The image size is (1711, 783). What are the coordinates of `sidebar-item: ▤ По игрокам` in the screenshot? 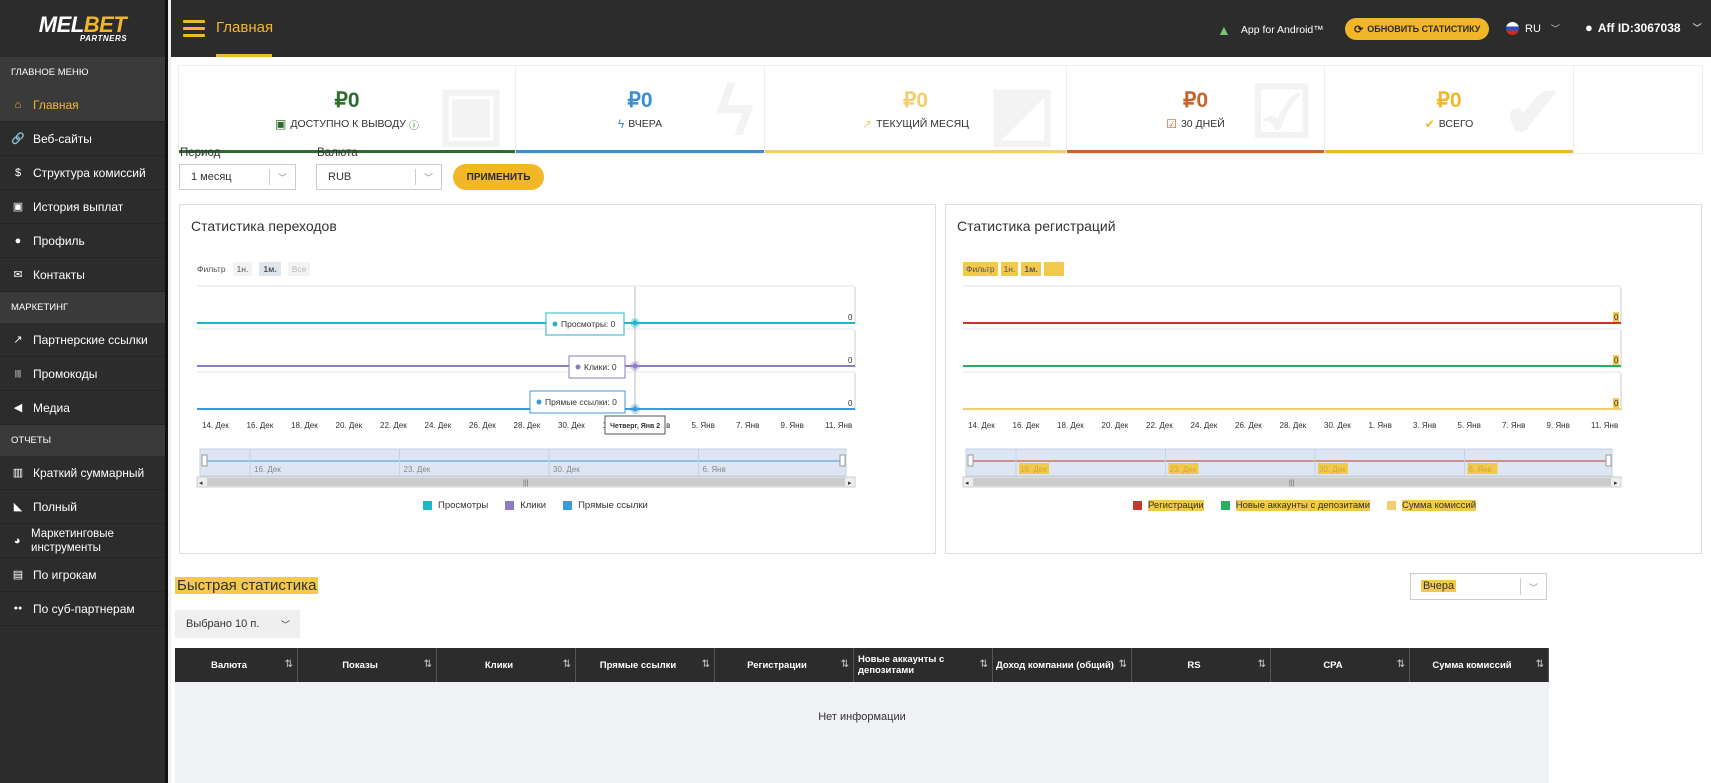 It's located at (82, 575).